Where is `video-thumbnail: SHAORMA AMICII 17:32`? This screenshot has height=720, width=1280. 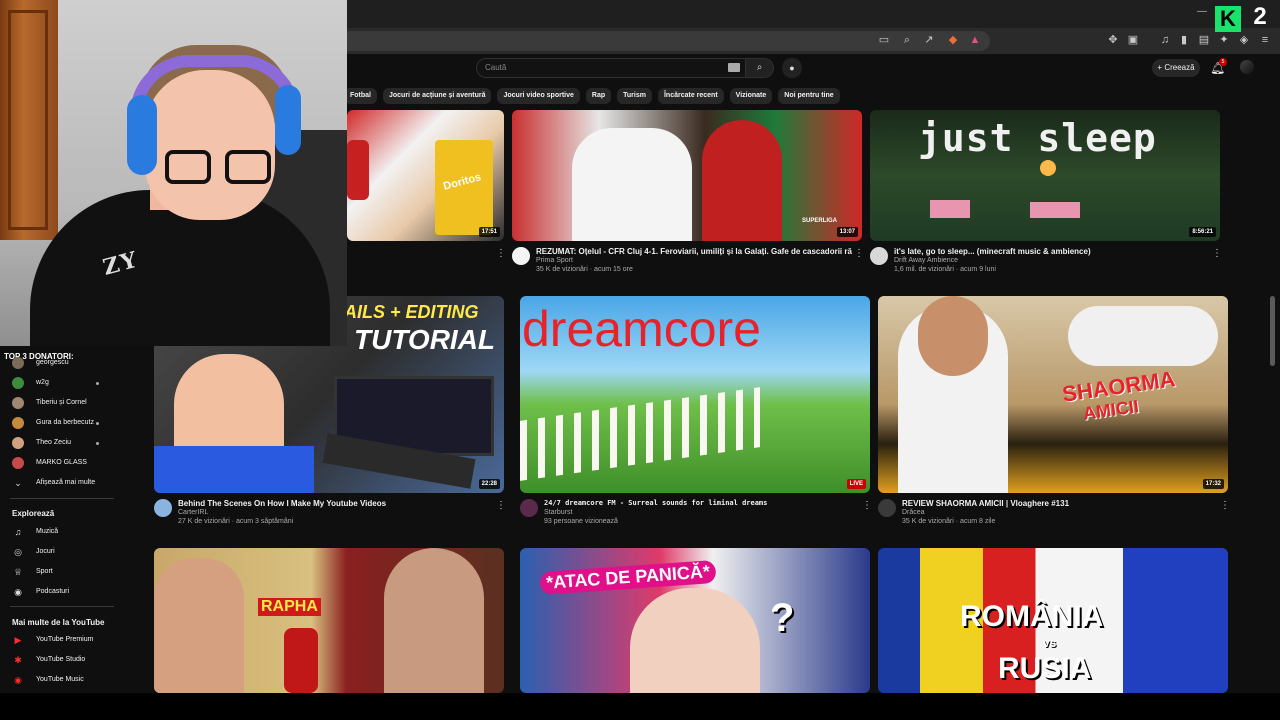
video-thumbnail: SHAORMA AMICII 17:32 is located at coordinates (1053, 394).